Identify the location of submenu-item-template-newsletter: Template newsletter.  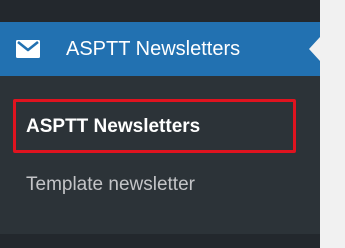
(110, 185).